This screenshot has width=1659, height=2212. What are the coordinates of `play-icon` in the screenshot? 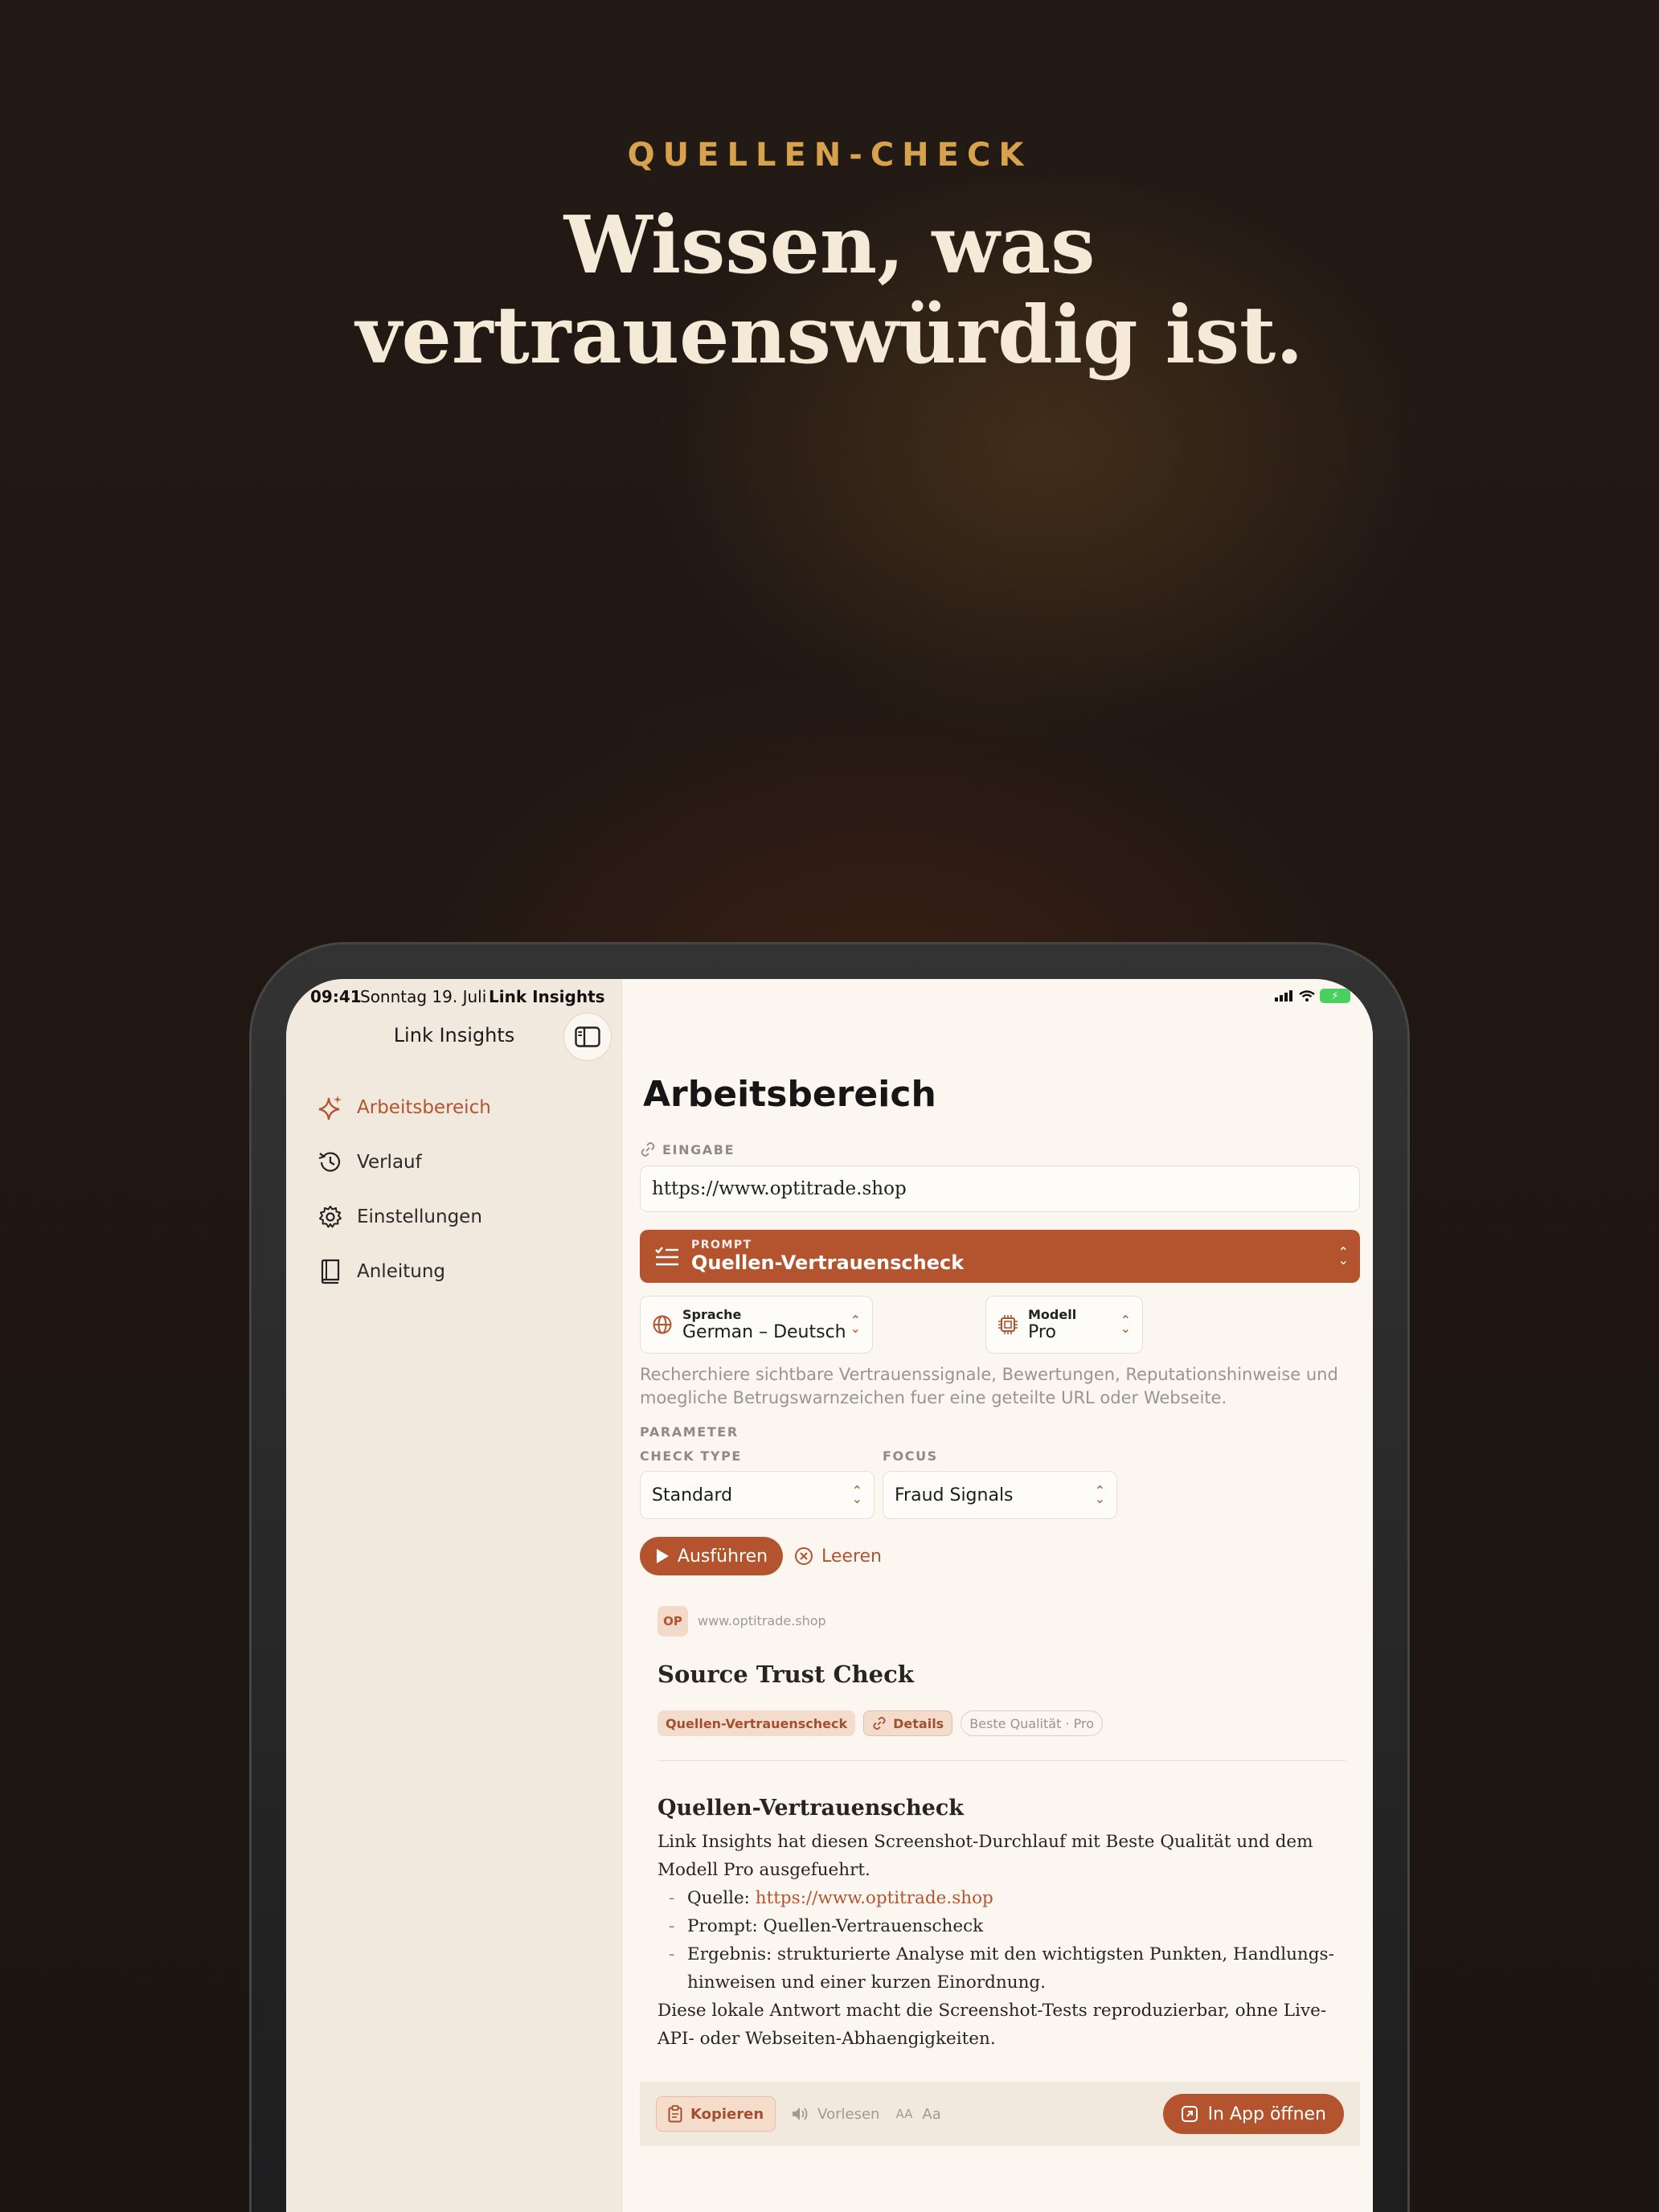 It's located at (662, 1556).